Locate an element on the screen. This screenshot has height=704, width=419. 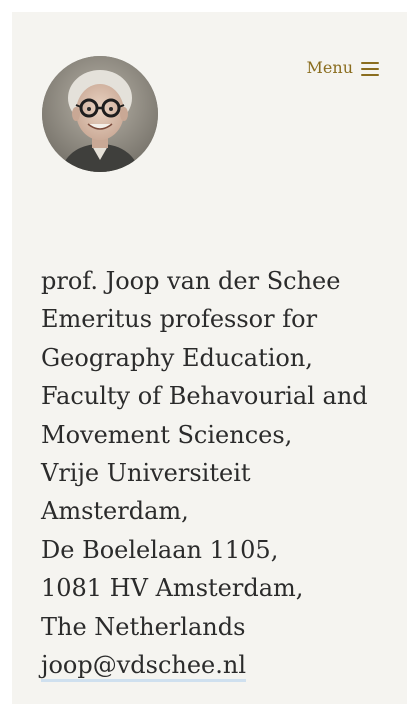
avatar is located at coordinates (100, 114).